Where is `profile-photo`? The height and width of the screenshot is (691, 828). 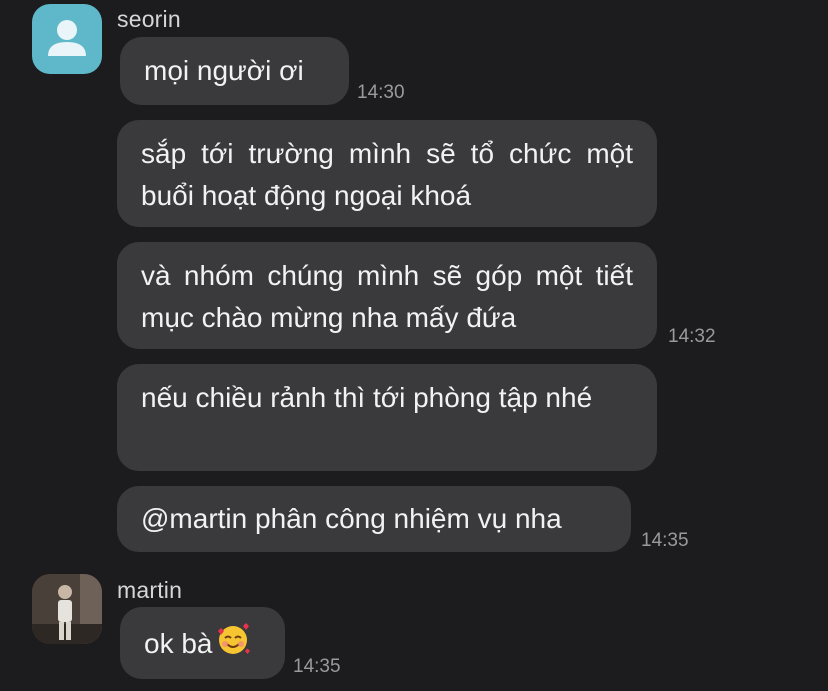 profile-photo is located at coordinates (67, 609).